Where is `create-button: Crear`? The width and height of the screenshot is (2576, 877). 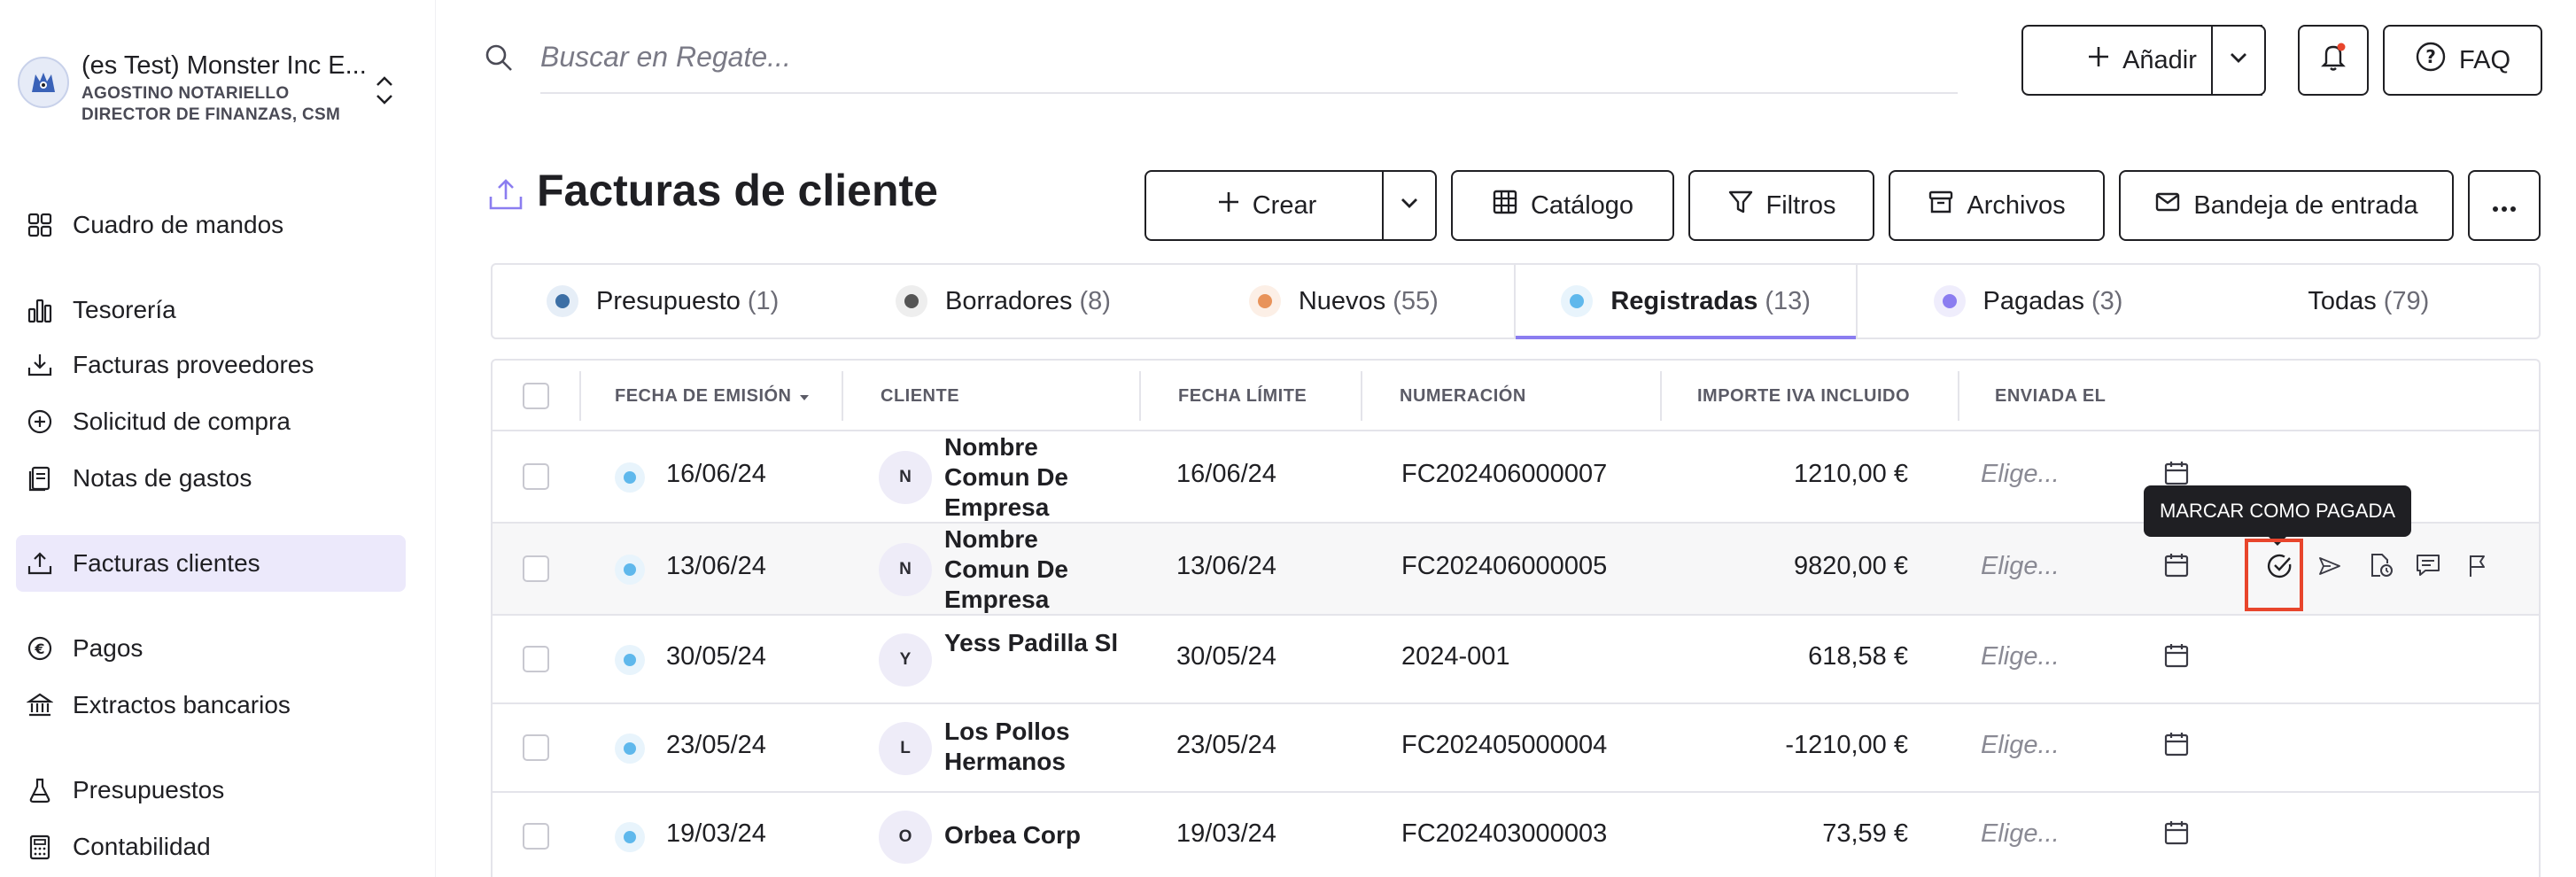 create-button: Crear is located at coordinates (1266, 206).